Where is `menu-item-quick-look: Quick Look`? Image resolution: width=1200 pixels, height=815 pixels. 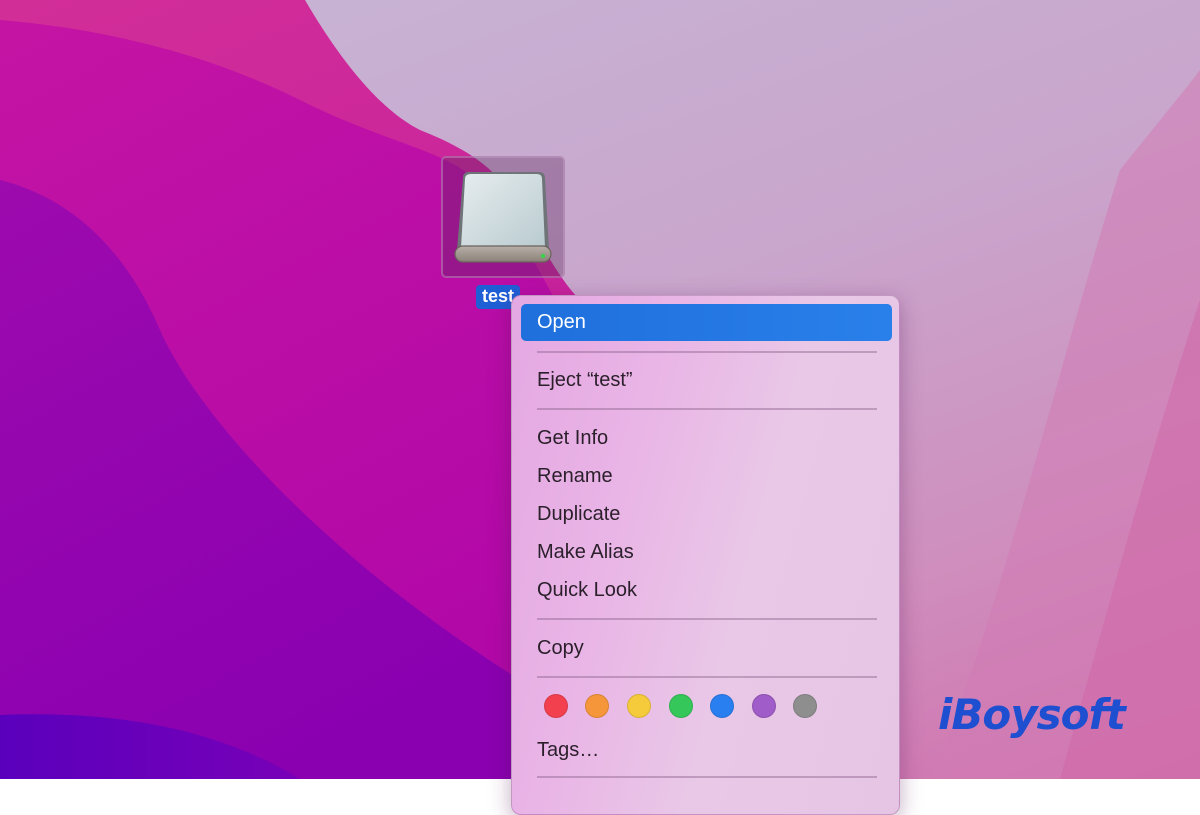 menu-item-quick-look: Quick Look is located at coordinates (706, 590).